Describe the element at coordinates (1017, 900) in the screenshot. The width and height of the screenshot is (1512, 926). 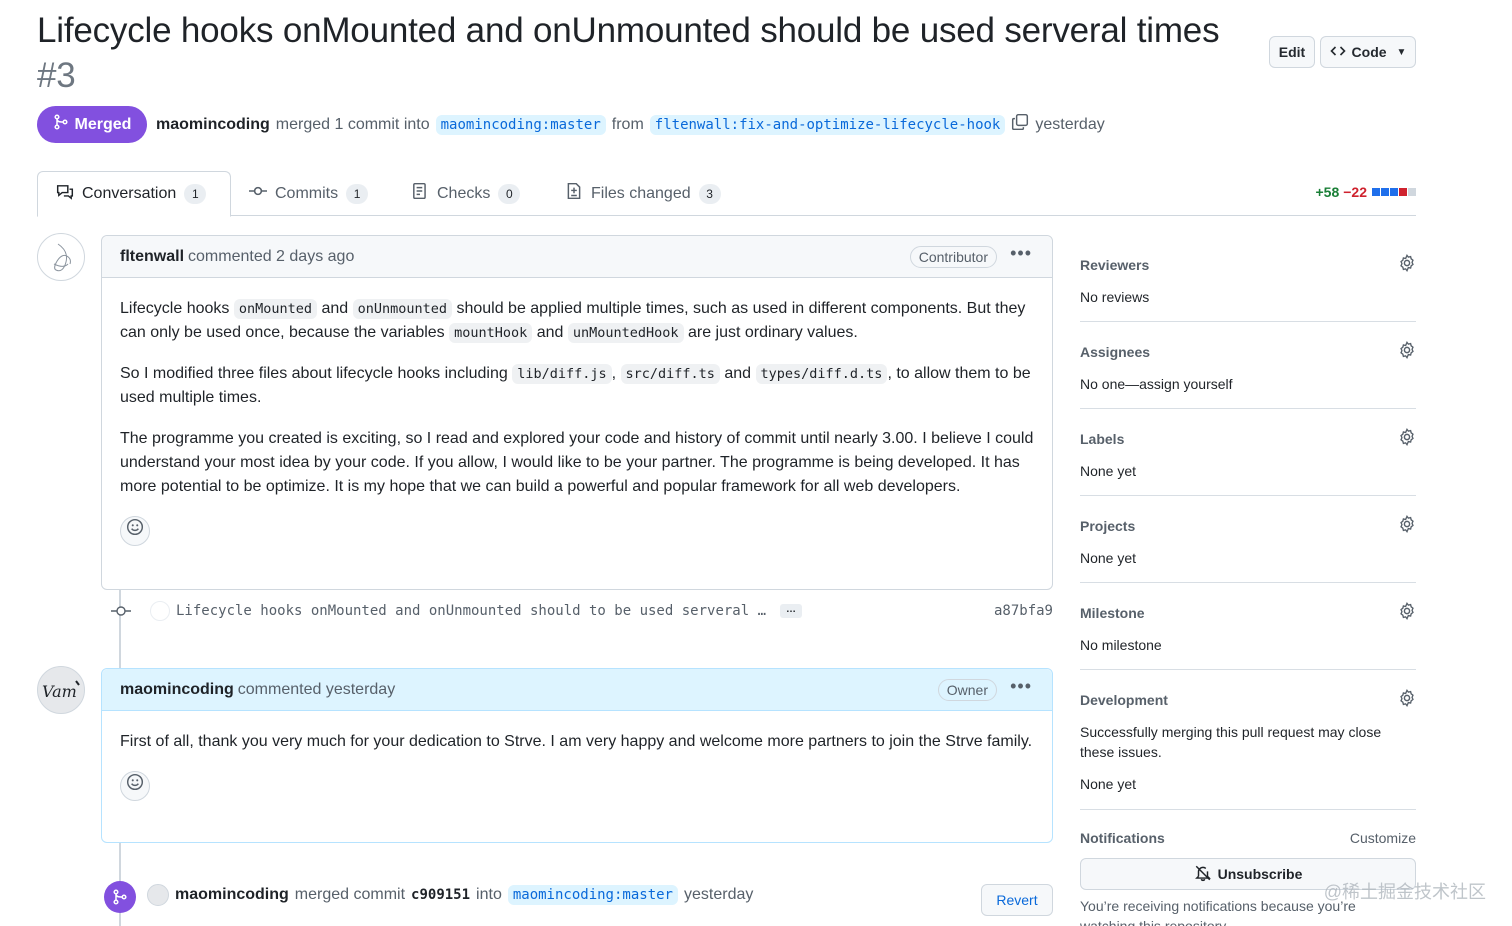
I see `revert-button: Revert` at that location.